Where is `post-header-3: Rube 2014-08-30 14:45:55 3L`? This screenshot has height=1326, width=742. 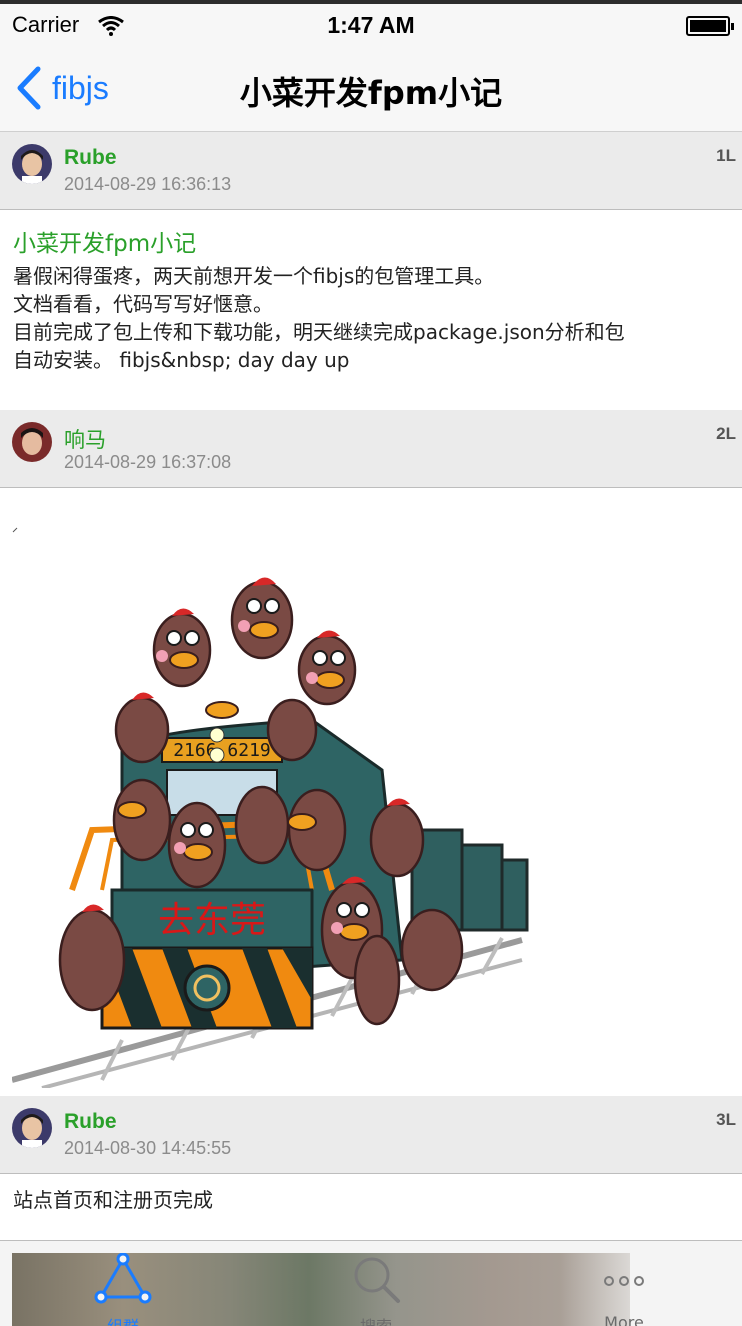 post-header-3: Rube 2014-08-30 14:45:55 3L is located at coordinates (371, 1135).